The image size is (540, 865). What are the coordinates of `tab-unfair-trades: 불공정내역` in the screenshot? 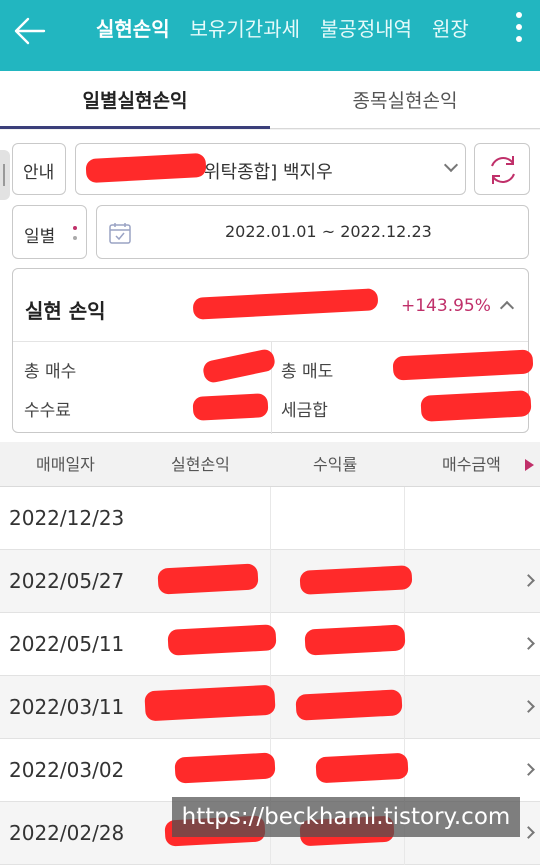 It's located at (366, 29).